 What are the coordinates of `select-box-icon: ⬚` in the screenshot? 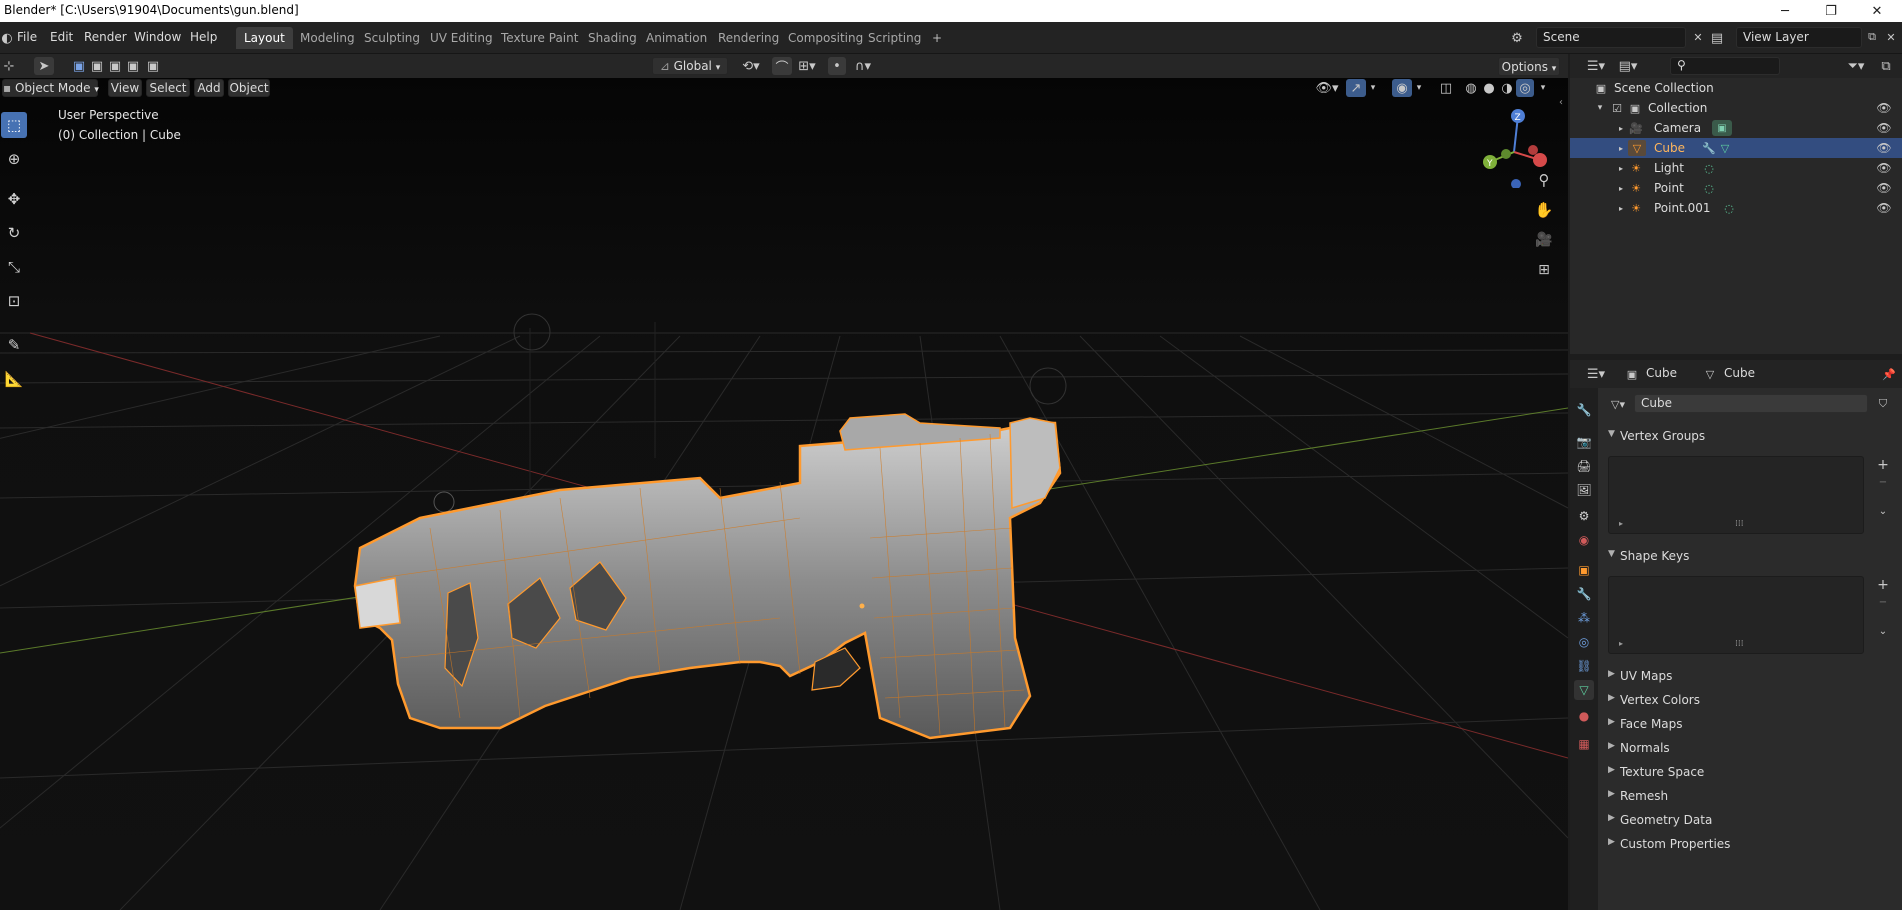 It's located at (14, 125).